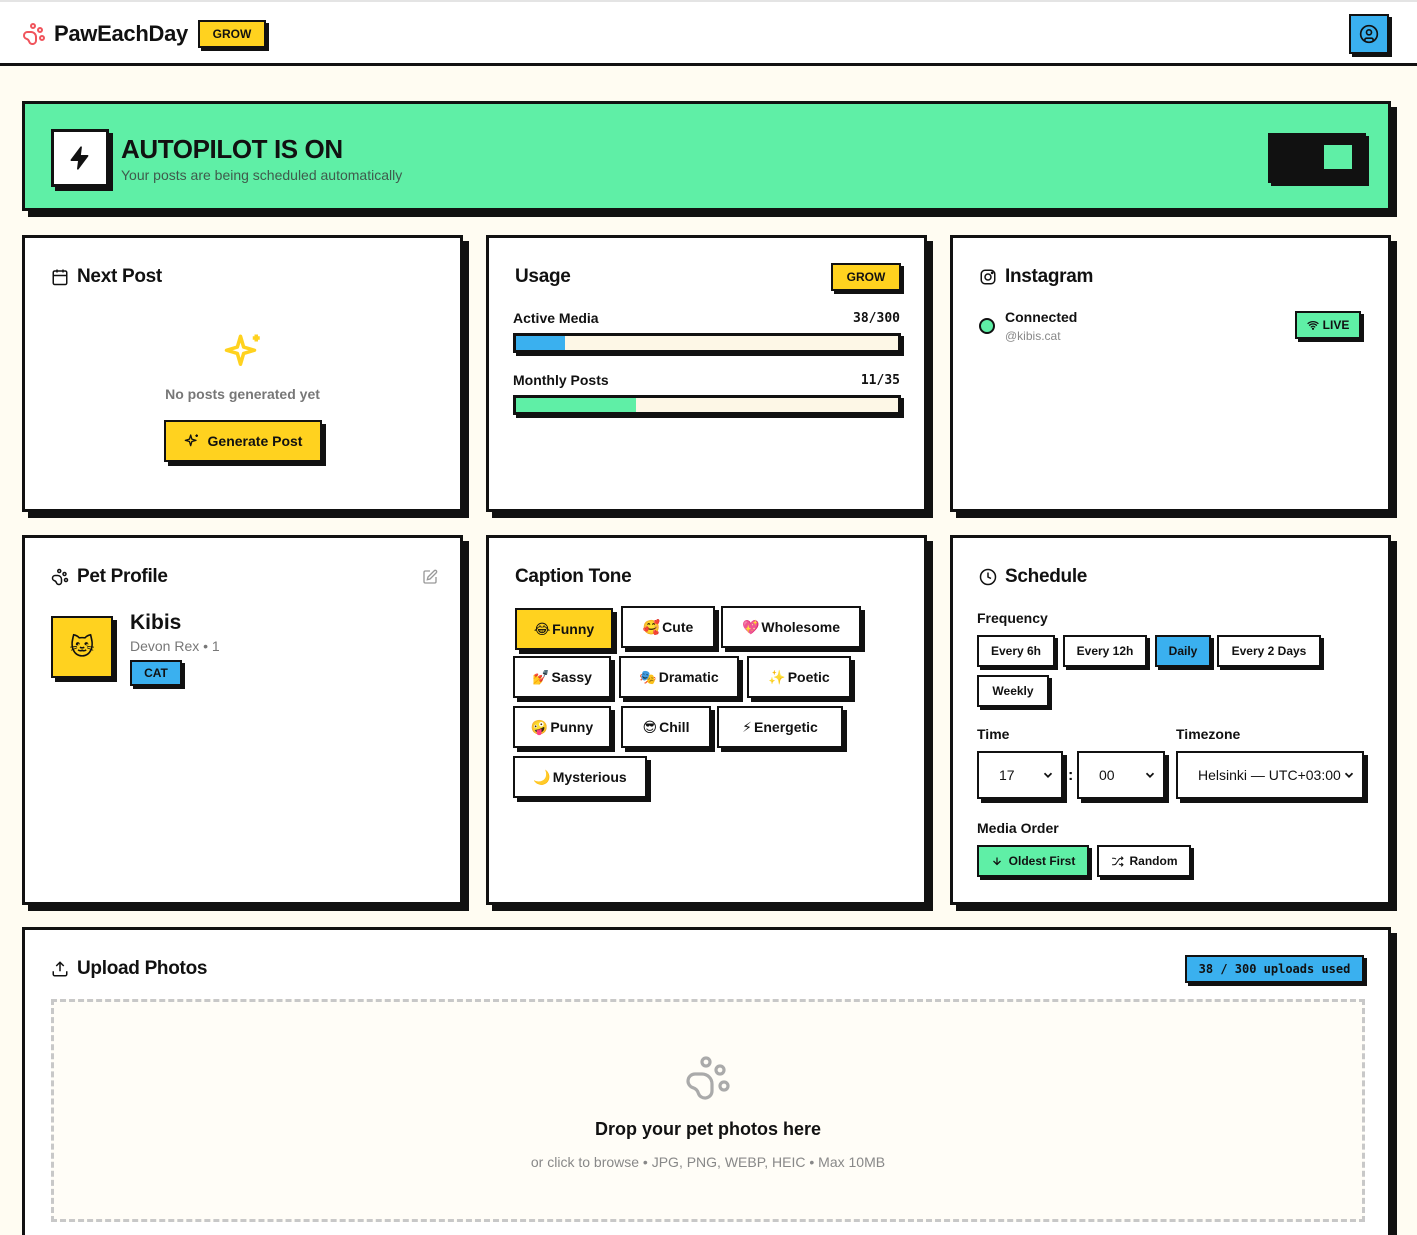 The image size is (1417, 1235). What do you see at coordinates (589, 777) in the screenshot?
I see `tone-label: Mysterious` at bounding box center [589, 777].